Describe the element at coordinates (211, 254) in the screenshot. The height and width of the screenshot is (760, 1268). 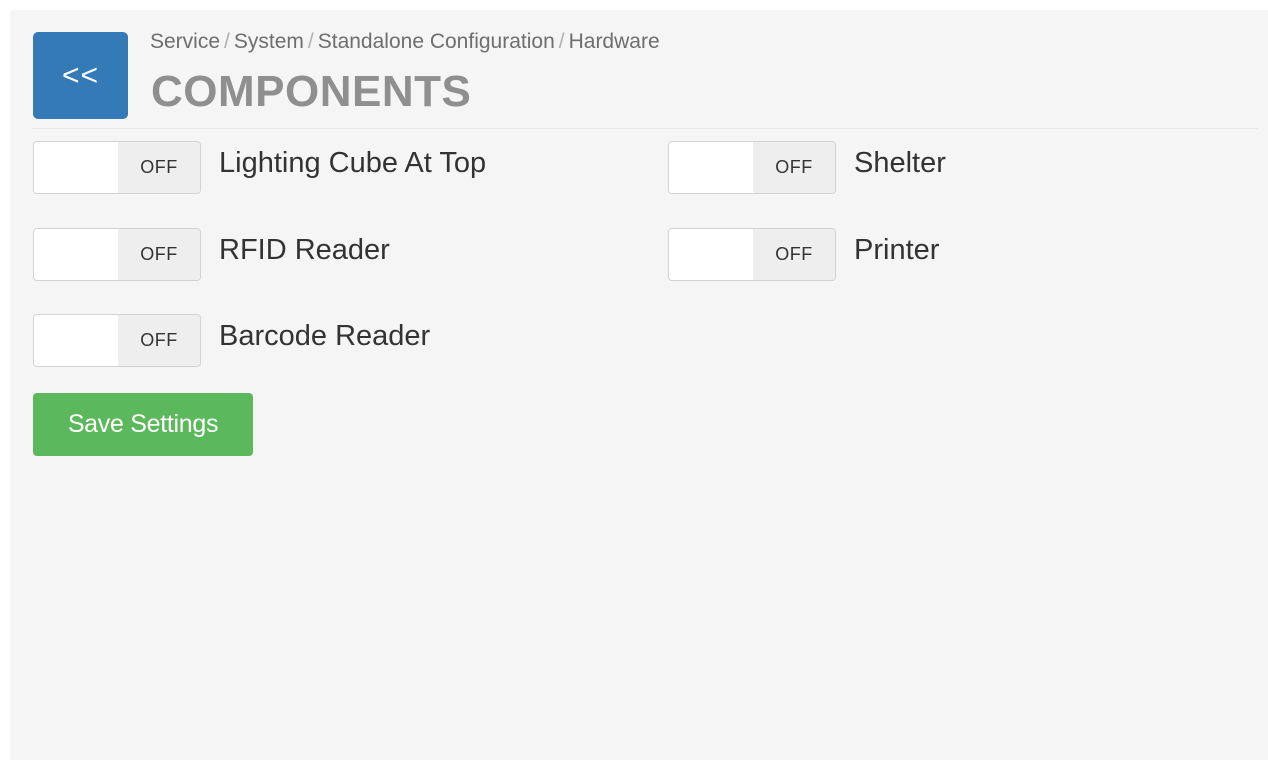
I see `component-row-rfid-reader: OFF RFID Reader` at that location.